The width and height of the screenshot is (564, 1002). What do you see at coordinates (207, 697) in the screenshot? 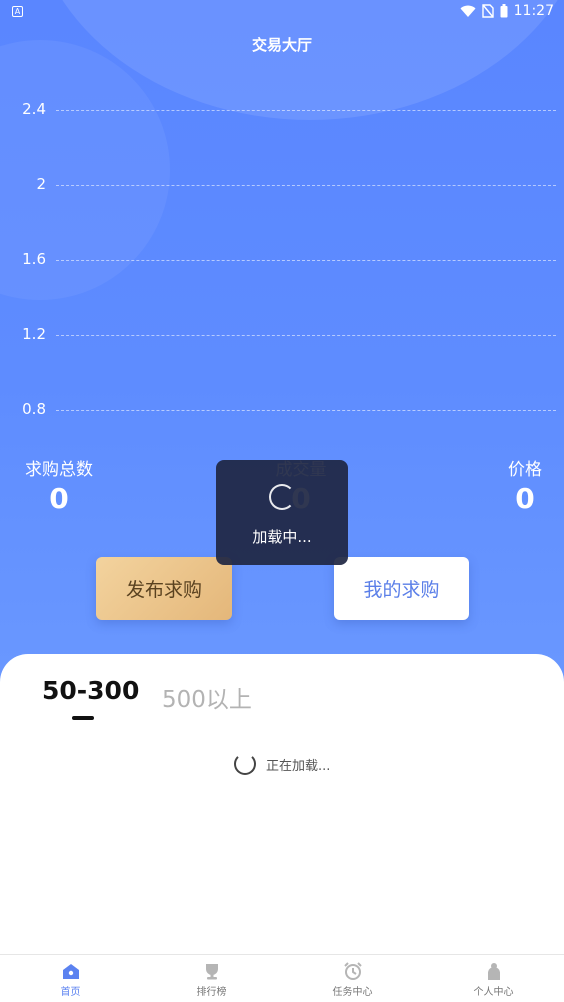
I see `tab-500-plus: 500以上` at bounding box center [207, 697].